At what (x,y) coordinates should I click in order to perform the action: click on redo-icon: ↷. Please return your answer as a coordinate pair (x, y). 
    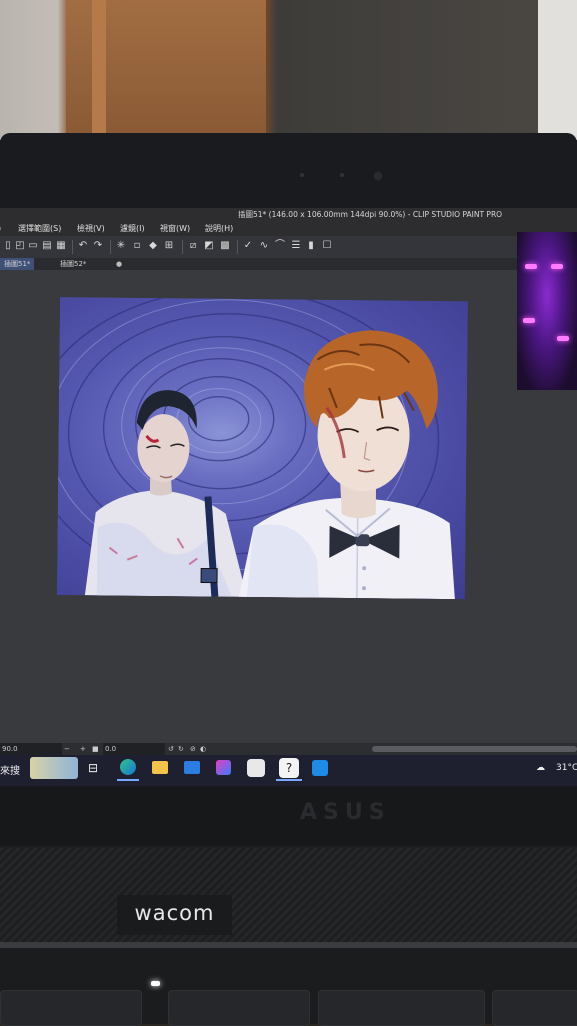
    Looking at the image, I should click on (98, 246).